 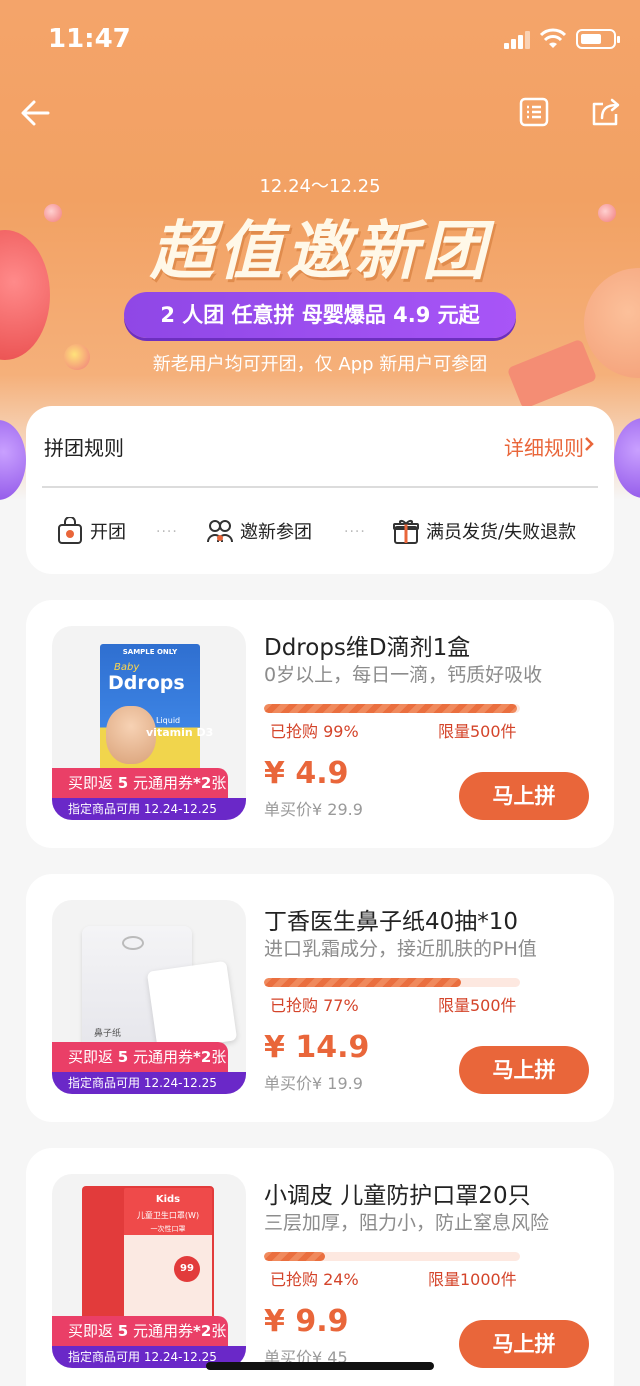 What do you see at coordinates (84, 448) in the screenshot?
I see `rules-title: 拼团规则` at bounding box center [84, 448].